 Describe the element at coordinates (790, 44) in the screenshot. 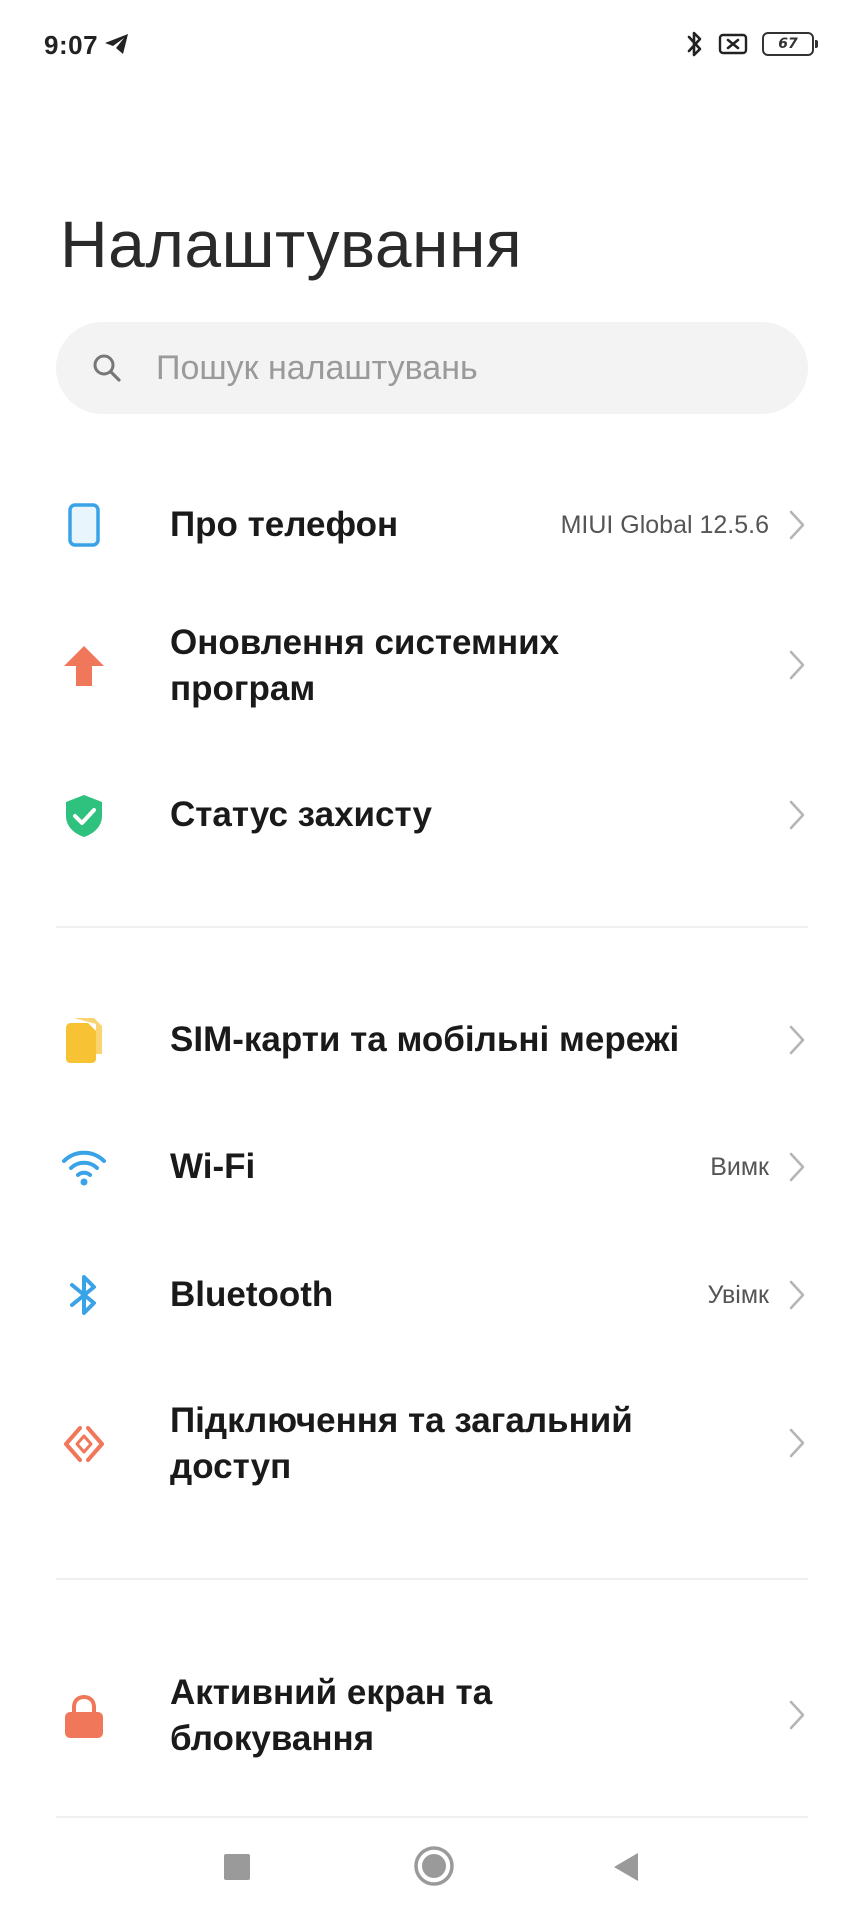

I see `battery-indicator: 67` at that location.